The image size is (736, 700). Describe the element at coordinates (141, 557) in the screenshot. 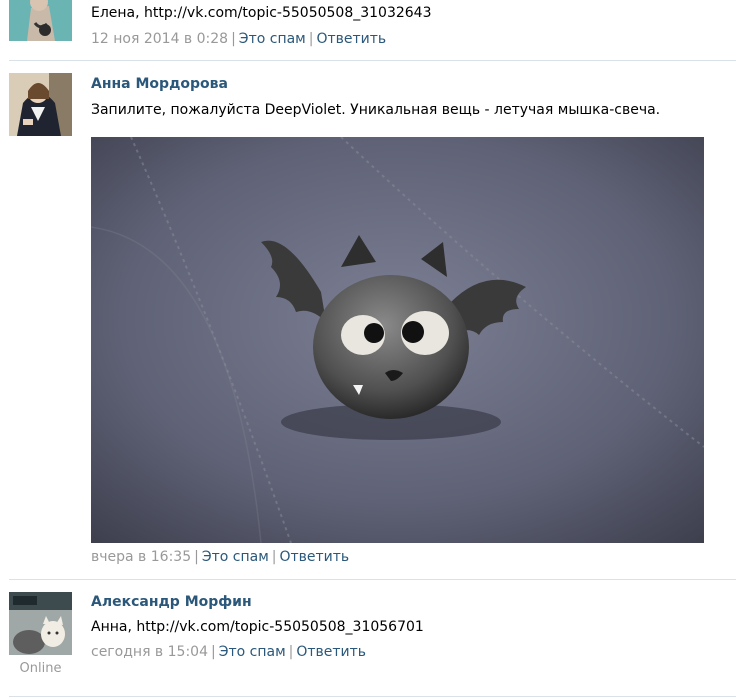

I see `comment-date: вчера в 16:35` at that location.